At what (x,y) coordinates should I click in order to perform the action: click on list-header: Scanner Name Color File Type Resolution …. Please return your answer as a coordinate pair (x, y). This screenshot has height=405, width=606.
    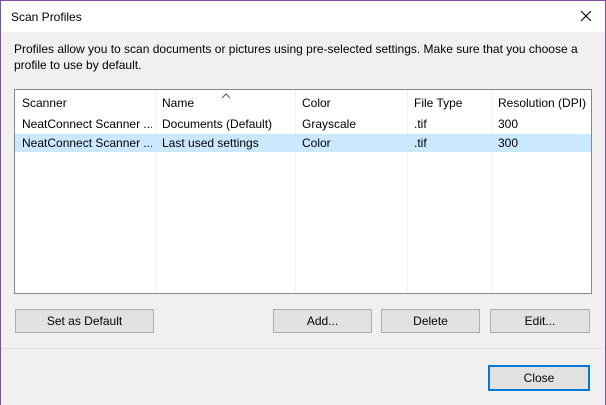
    Looking at the image, I should click on (303, 102).